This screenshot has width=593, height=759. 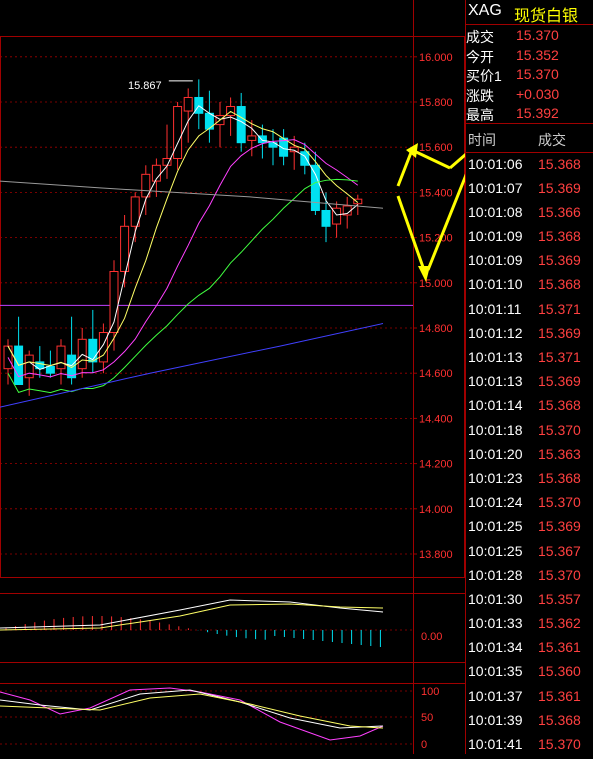 I want to click on tick-time: 10:01:34, so click(x=495, y=647).